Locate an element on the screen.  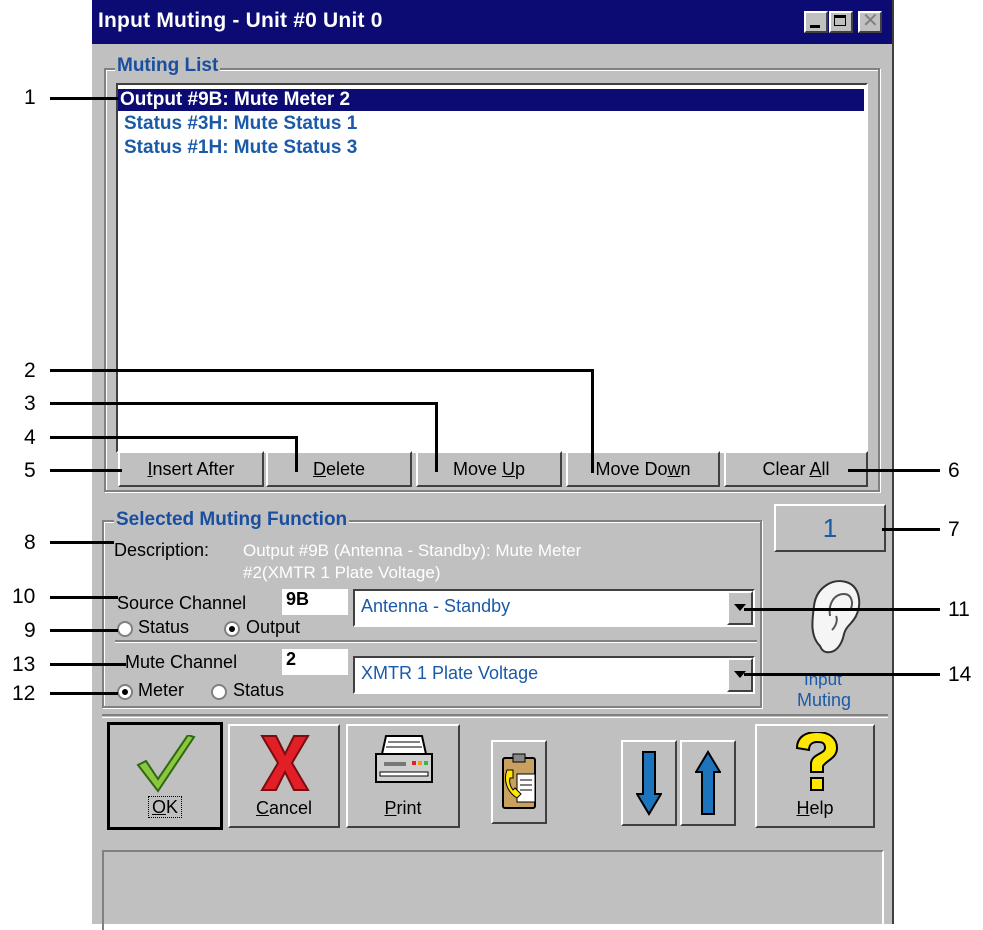
mute-channel-label: Mute Channel is located at coordinates (181, 662).